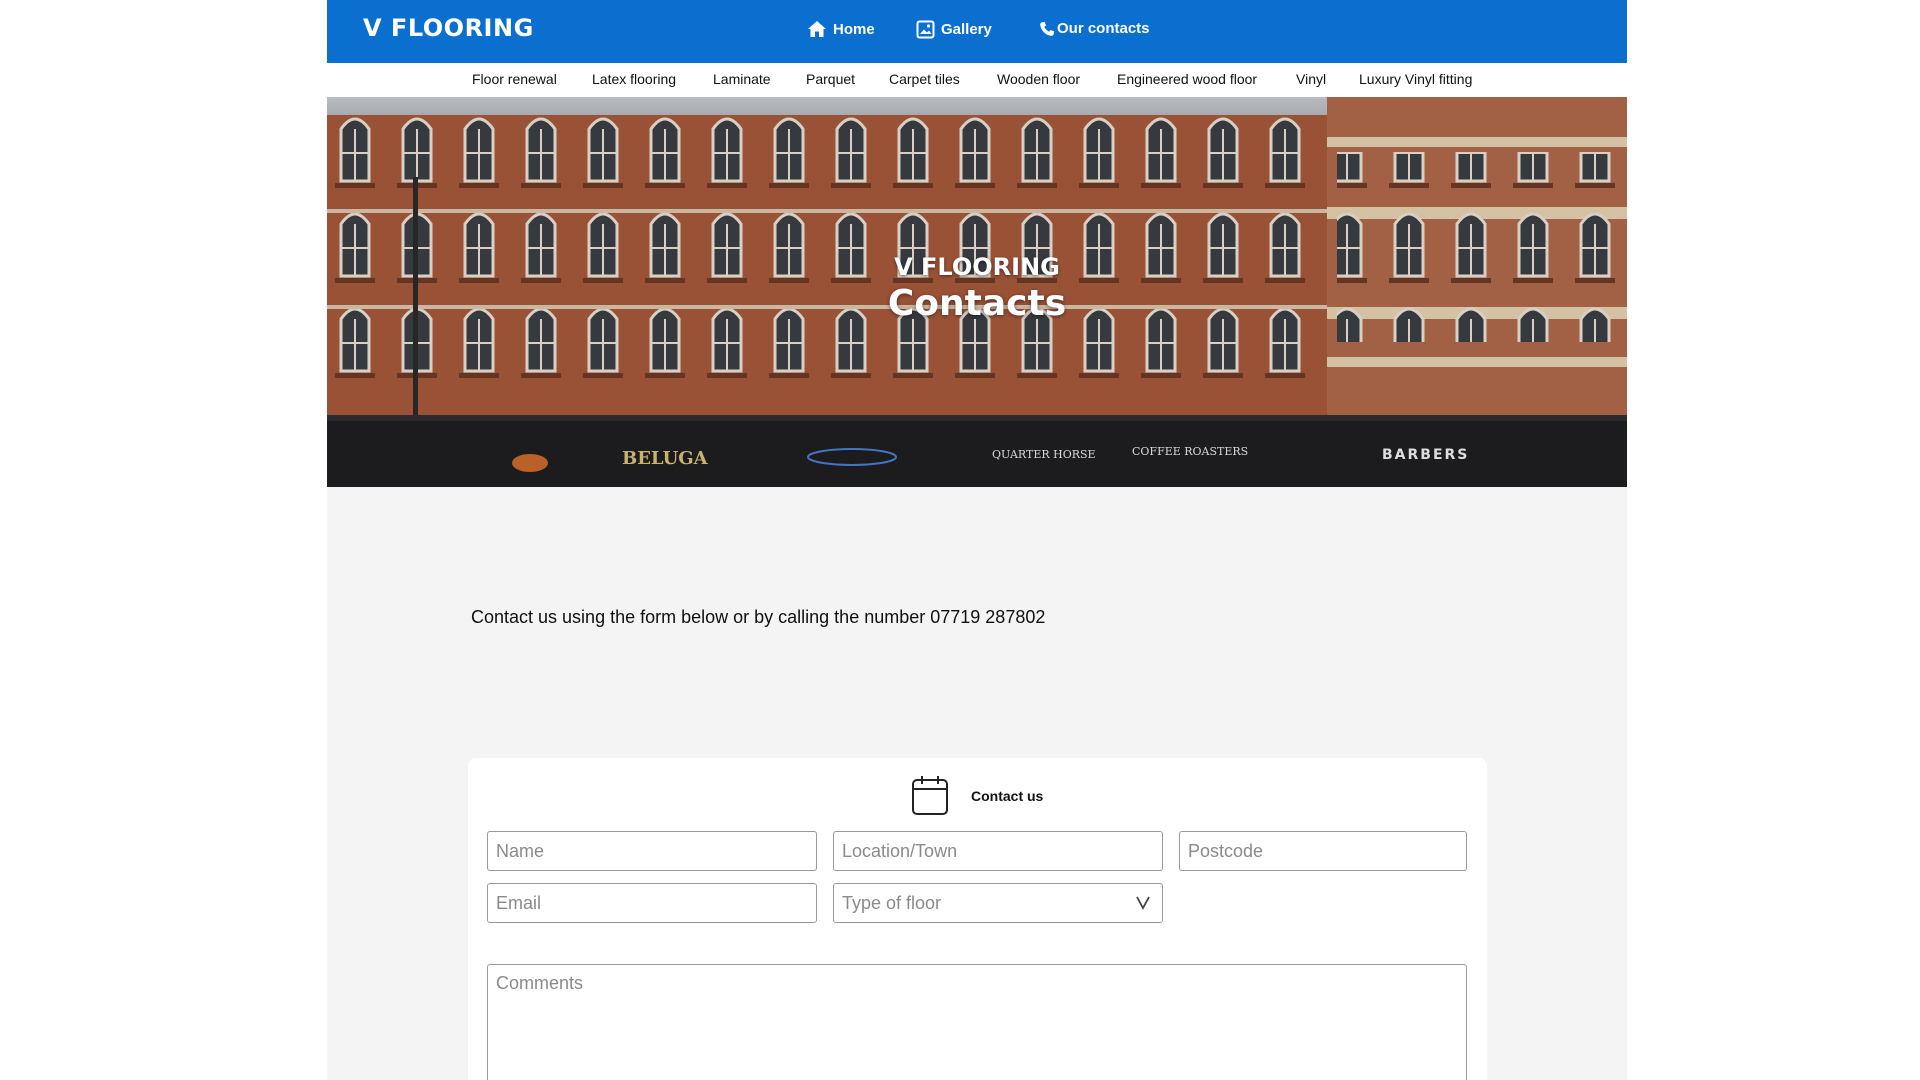  What do you see at coordinates (514, 79) in the screenshot?
I see `subnav-floor-renewal: Floor renewal` at bounding box center [514, 79].